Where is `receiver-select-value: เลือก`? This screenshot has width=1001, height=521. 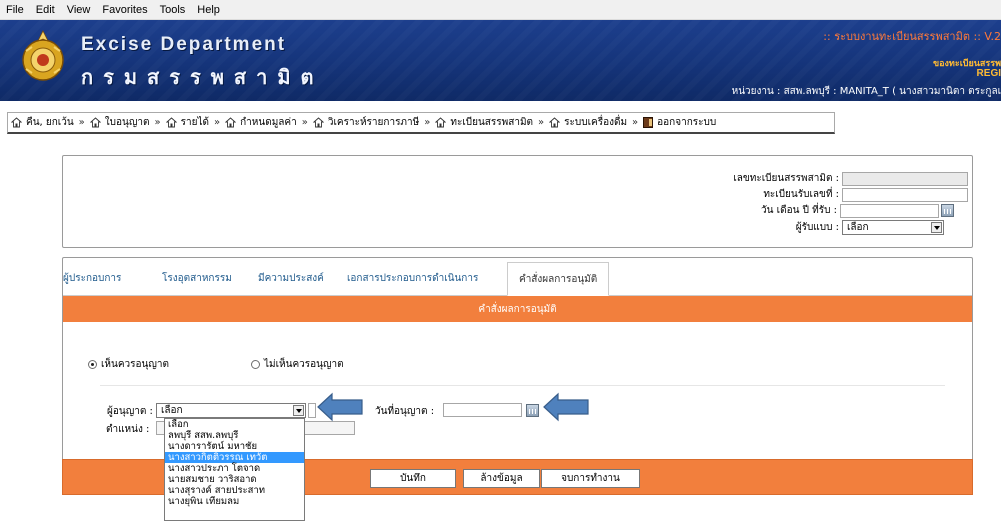 receiver-select-value: เลือก is located at coordinates (858, 227).